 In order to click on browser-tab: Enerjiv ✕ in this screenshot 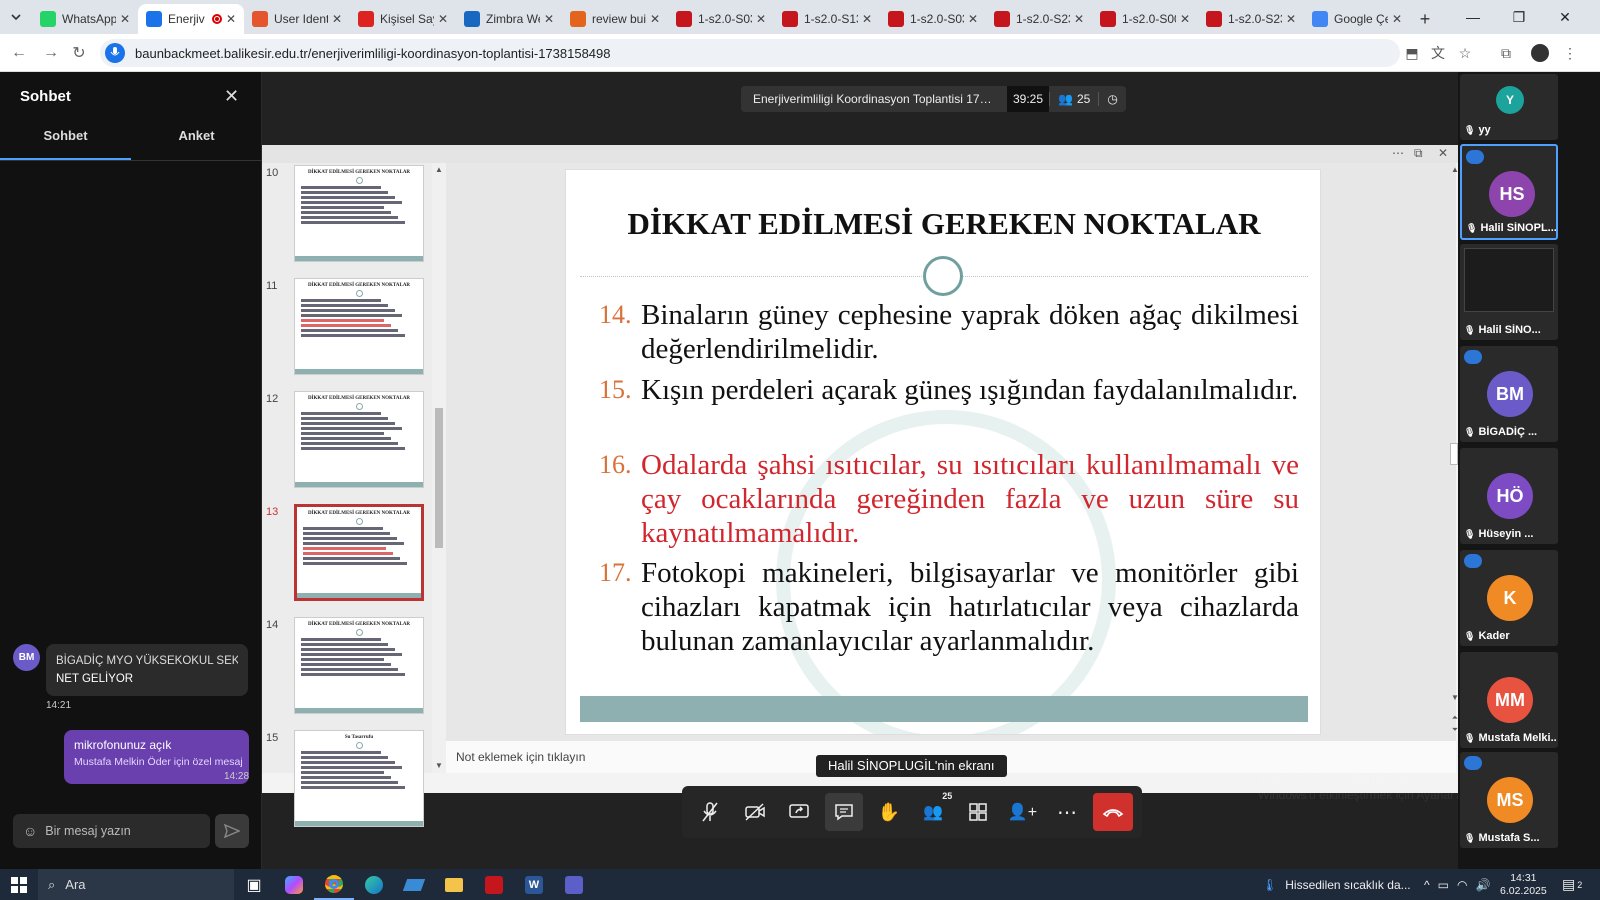, I will do `click(191, 19)`.